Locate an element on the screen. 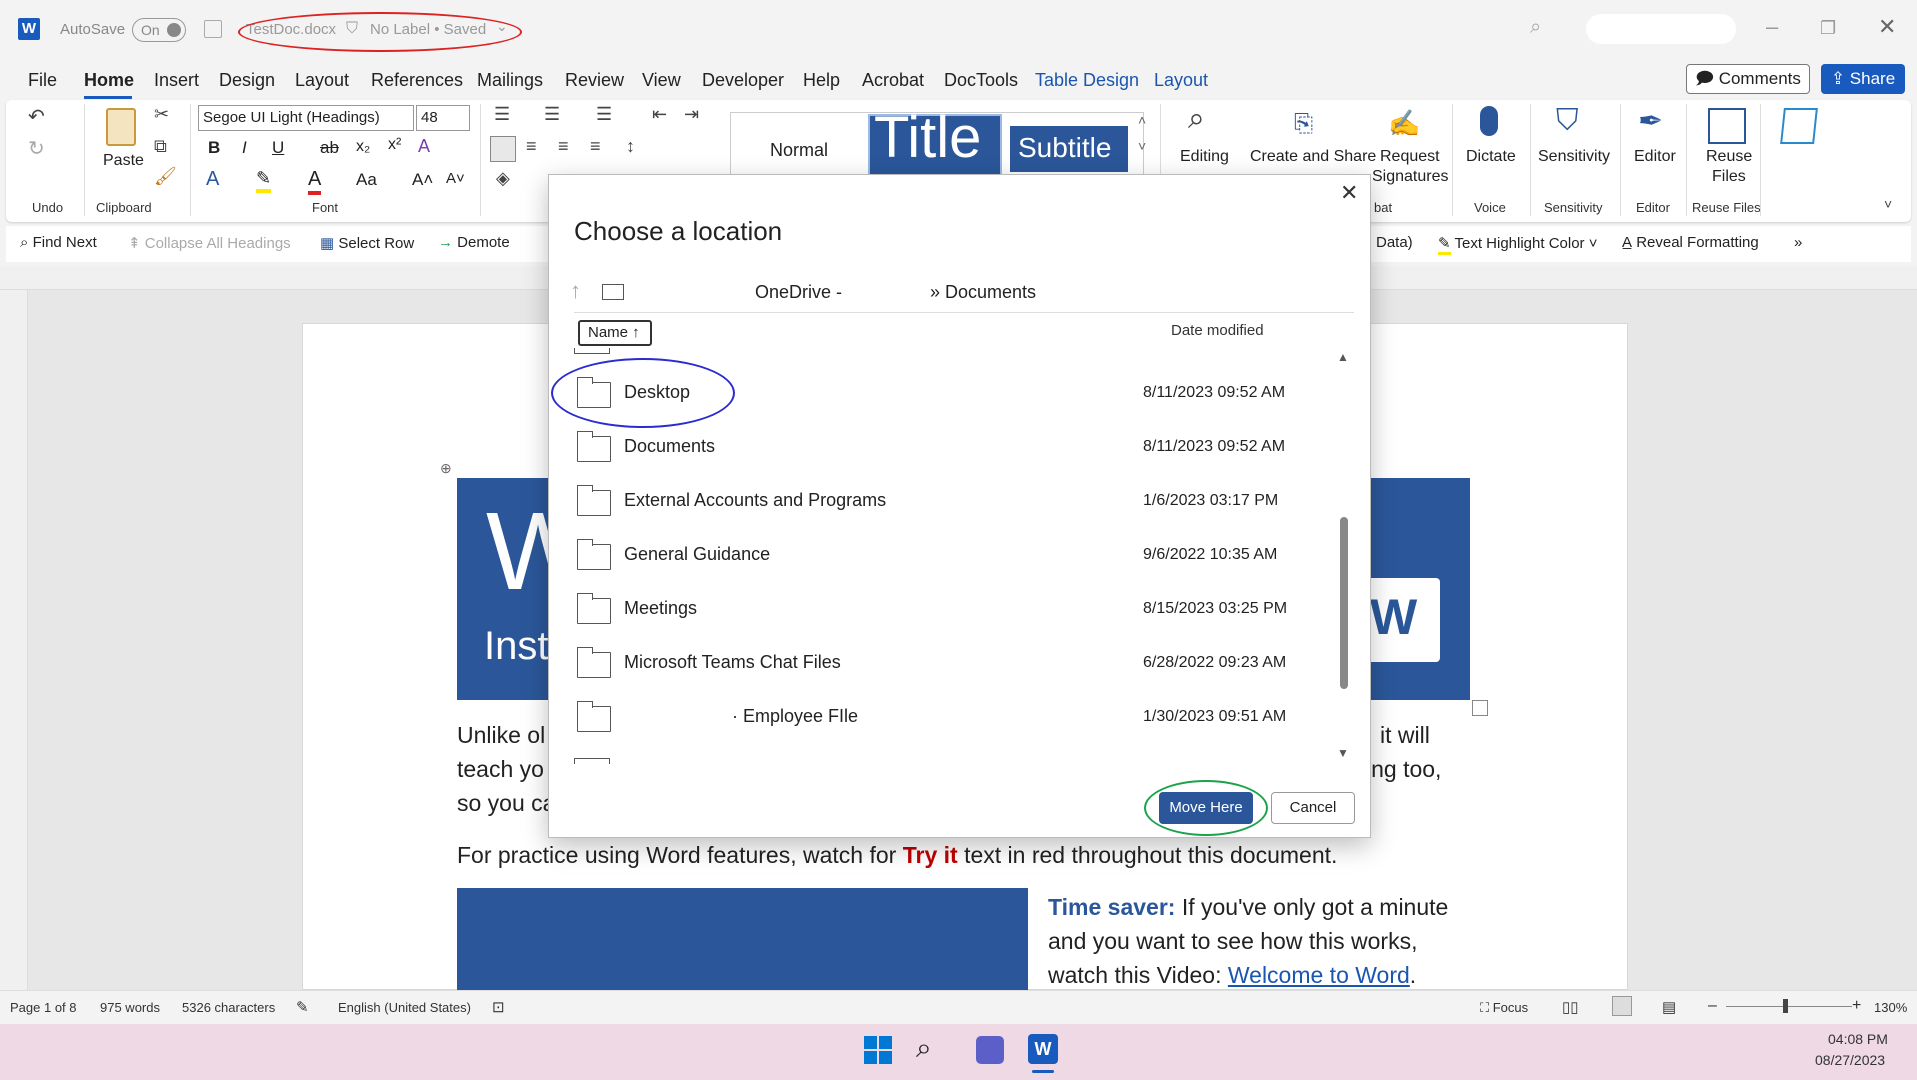  collapse-headings-button: ⇞ Collapse All Headings is located at coordinates (209, 243).